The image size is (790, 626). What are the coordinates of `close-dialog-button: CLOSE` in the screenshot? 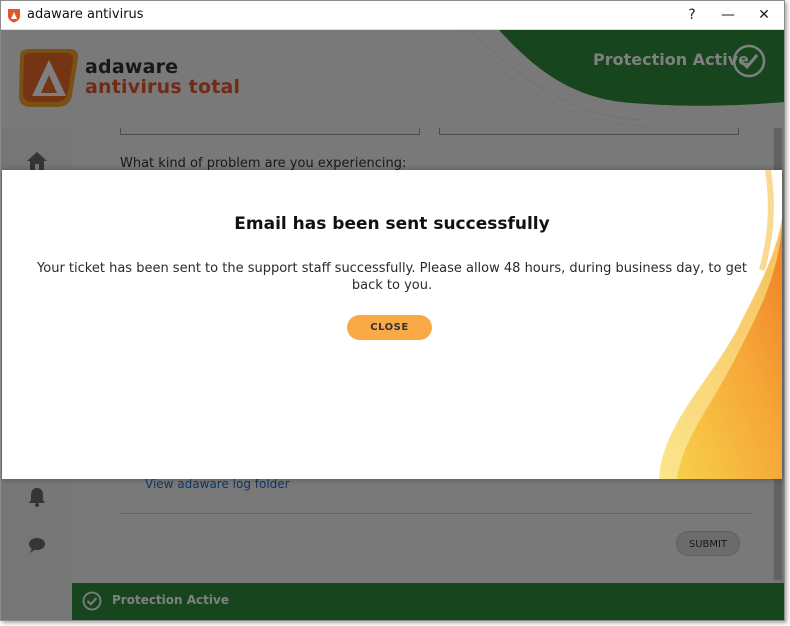 It's located at (389, 327).